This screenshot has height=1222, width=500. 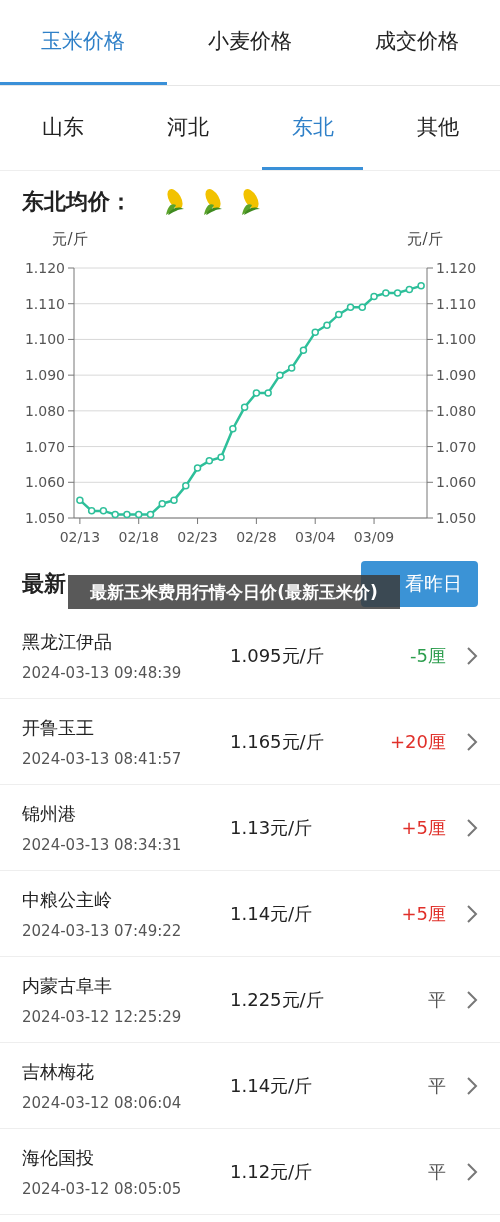 I want to click on price-change: +20厘, so click(x=418, y=741).